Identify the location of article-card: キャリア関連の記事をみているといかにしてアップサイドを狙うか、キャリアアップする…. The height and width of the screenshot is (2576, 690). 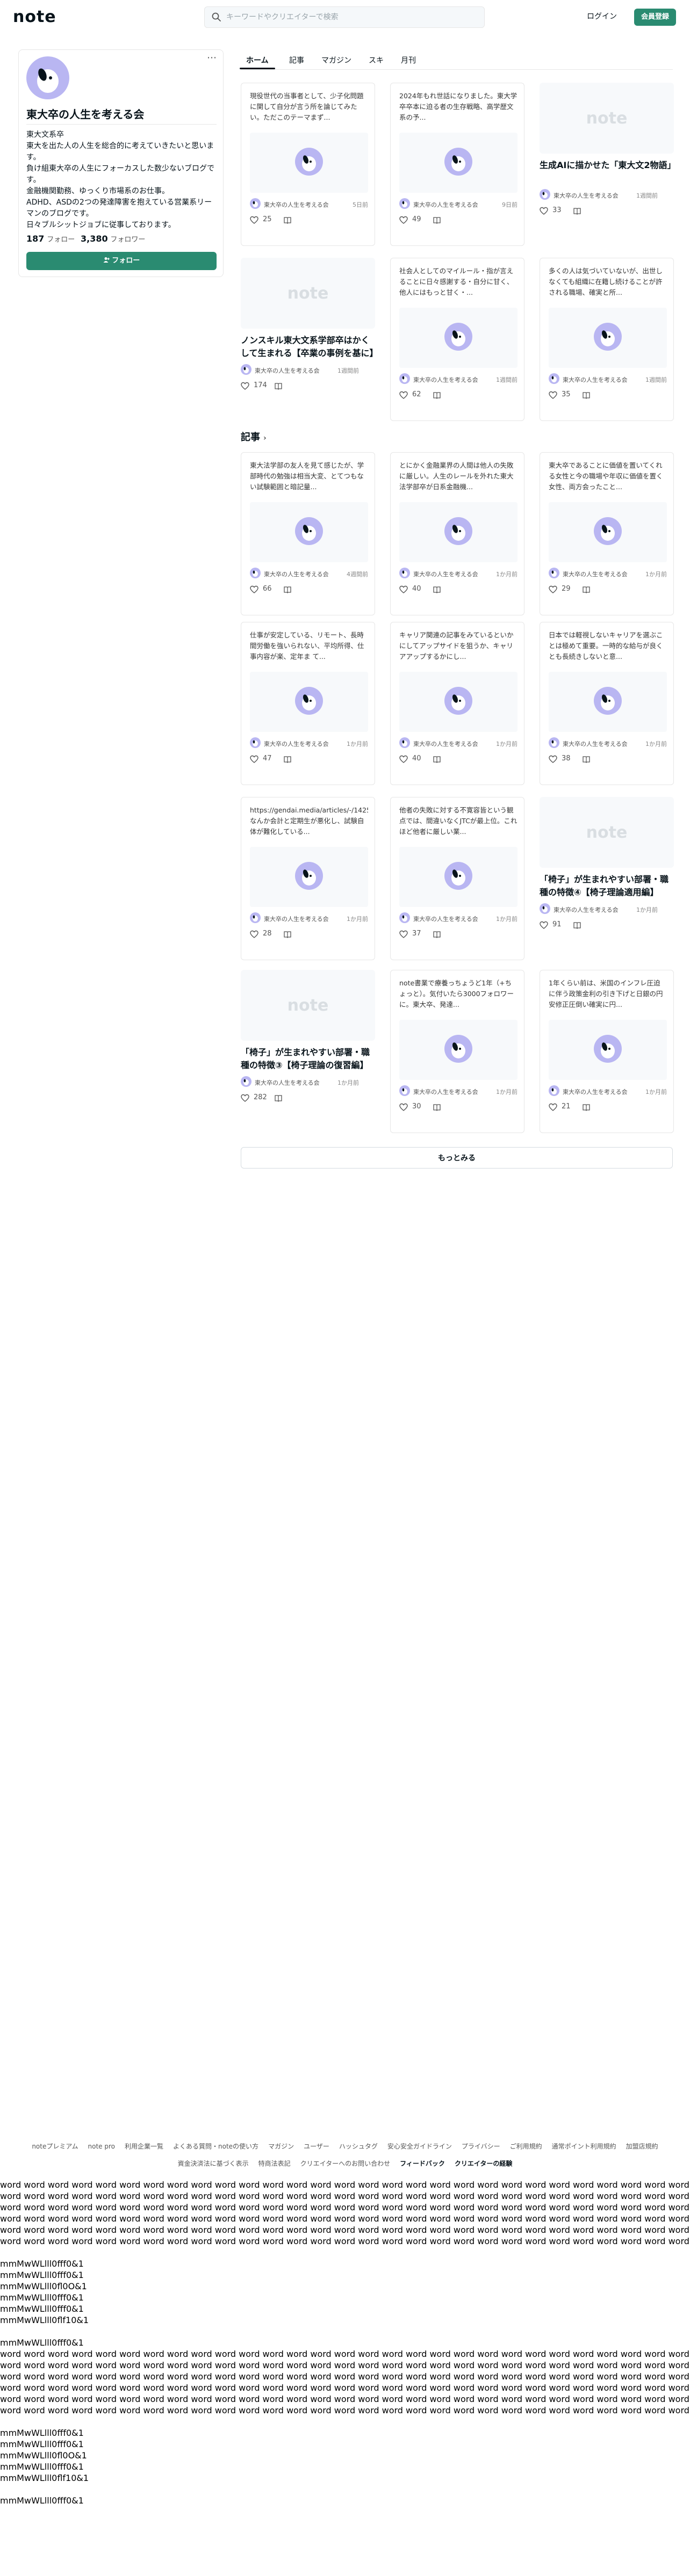
(457, 703).